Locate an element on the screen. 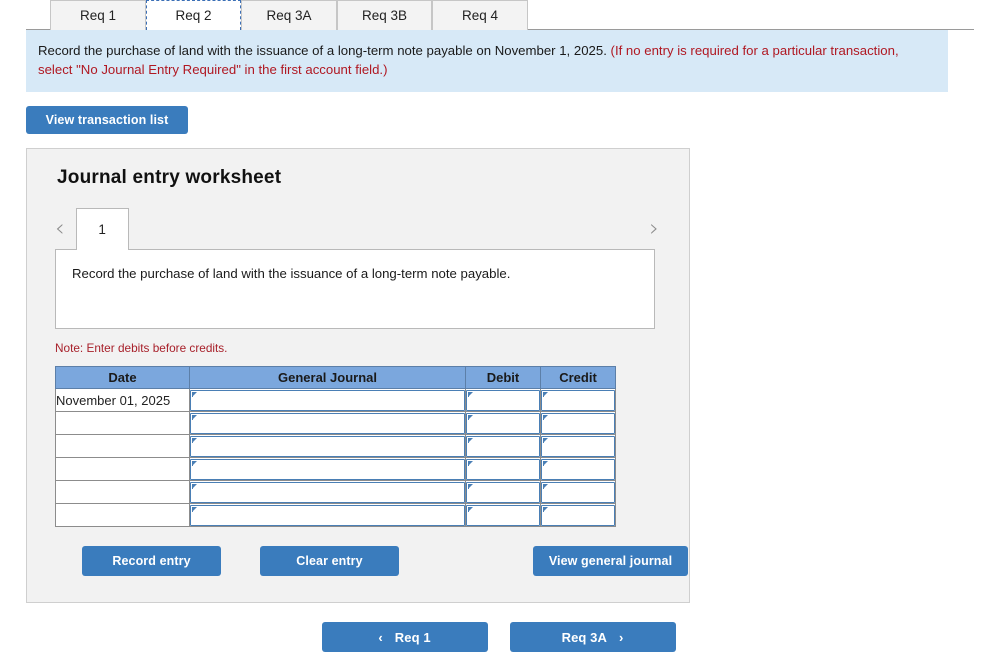 The width and height of the screenshot is (997, 654). bottom-navigation: ‹ Req 1 Req 3A › is located at coordinates (498, 637).